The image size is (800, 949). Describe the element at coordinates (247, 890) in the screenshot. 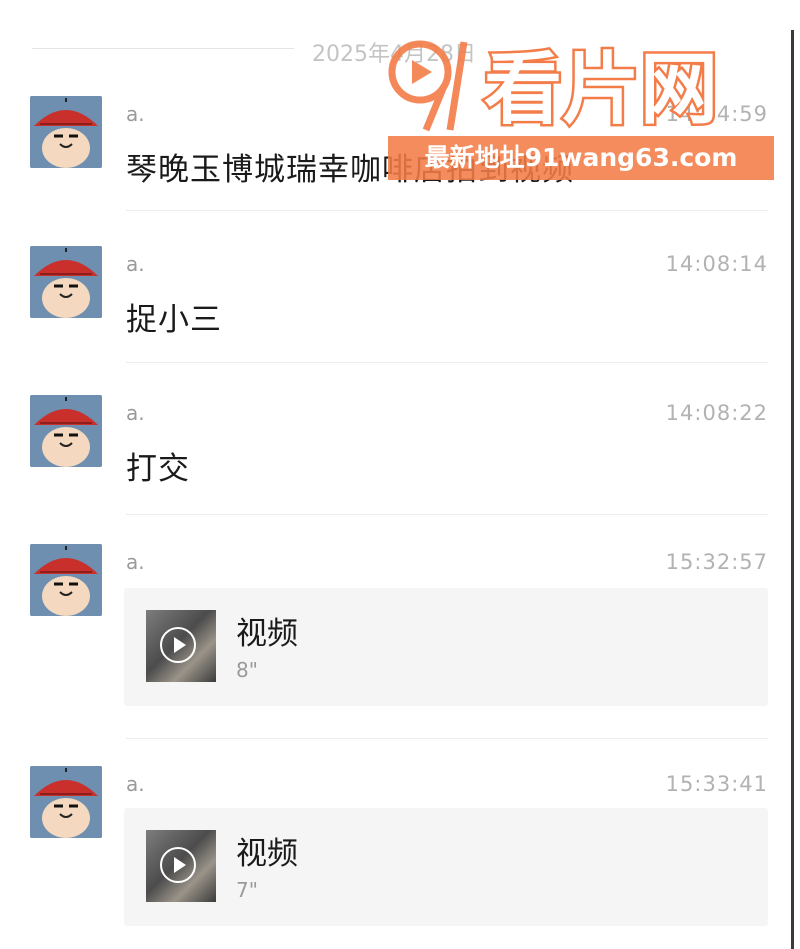

I see `video-duration: 7"` at that location.